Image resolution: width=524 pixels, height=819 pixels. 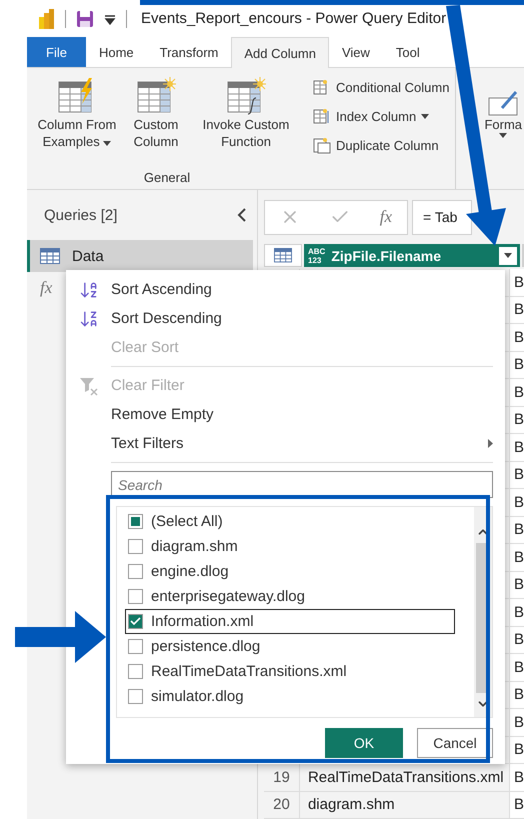 What do you see at coordinates (386, 217) in the screenshot?
I see `insert-function-button: fx` at bounding box center [386, 217].